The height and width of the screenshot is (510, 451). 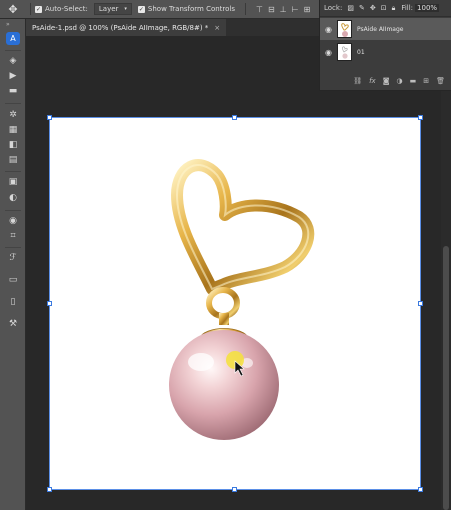 I want to click on lock-position-icon: ✥, so click(x=373, y=8).